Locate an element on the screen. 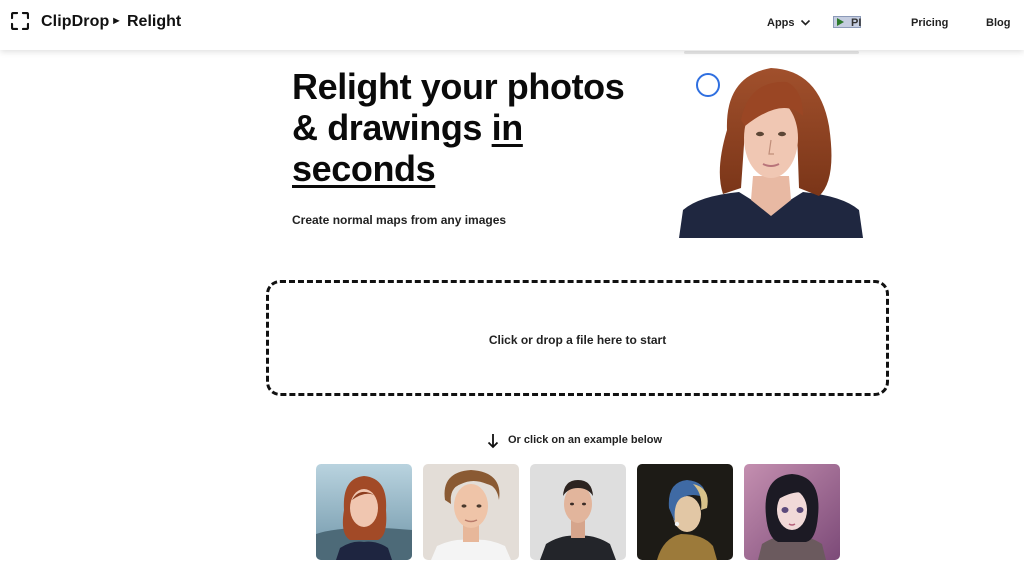  example-thumbnail-anime-girl is located at coordinates (792, 512).